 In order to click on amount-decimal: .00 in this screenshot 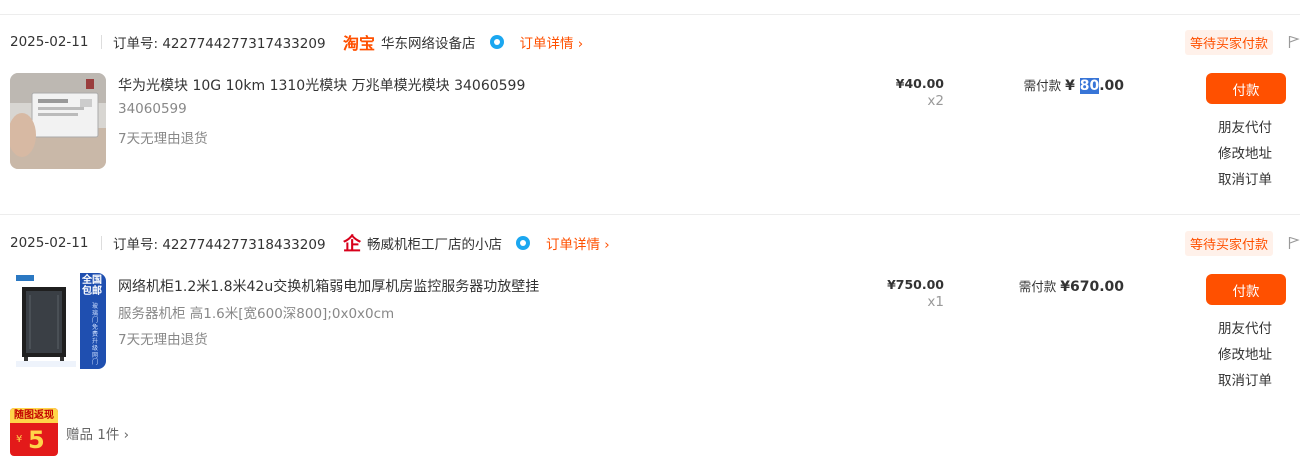, I will do `click(1111, 86)`.